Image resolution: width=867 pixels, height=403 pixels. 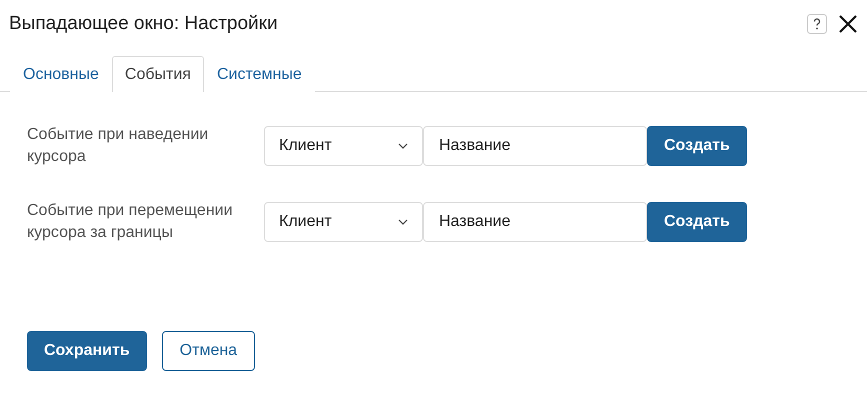 I want to click on close-icon, so click(x=848, y=24).